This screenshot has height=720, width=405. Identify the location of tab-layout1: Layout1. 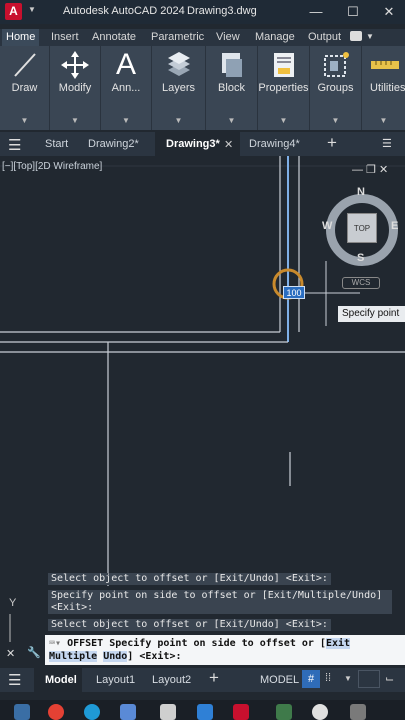
(115, 680).